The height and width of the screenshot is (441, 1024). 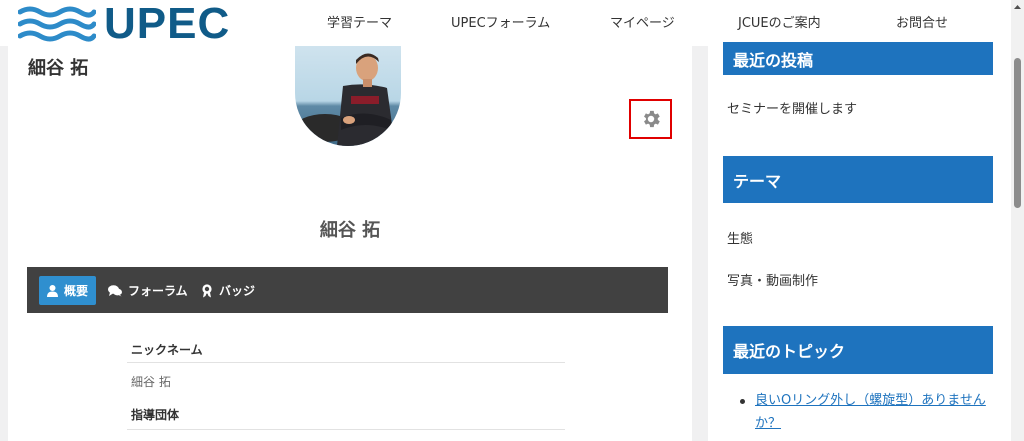 What do you see at coordinates (1017, 7) in the screenshot?
I see `scroll-up-arrow-icon` at bounding box center [1017, 7].